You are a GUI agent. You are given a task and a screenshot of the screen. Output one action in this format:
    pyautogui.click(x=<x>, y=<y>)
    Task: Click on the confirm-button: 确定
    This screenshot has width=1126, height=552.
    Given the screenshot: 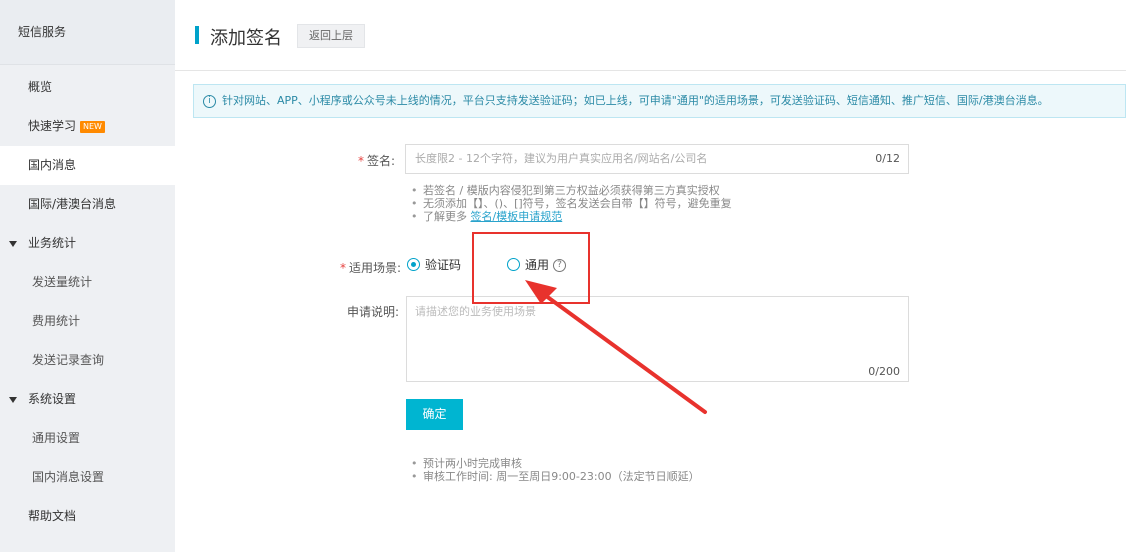 What is the action you would take?
    pyautogui.click(x=434, y=414)
    